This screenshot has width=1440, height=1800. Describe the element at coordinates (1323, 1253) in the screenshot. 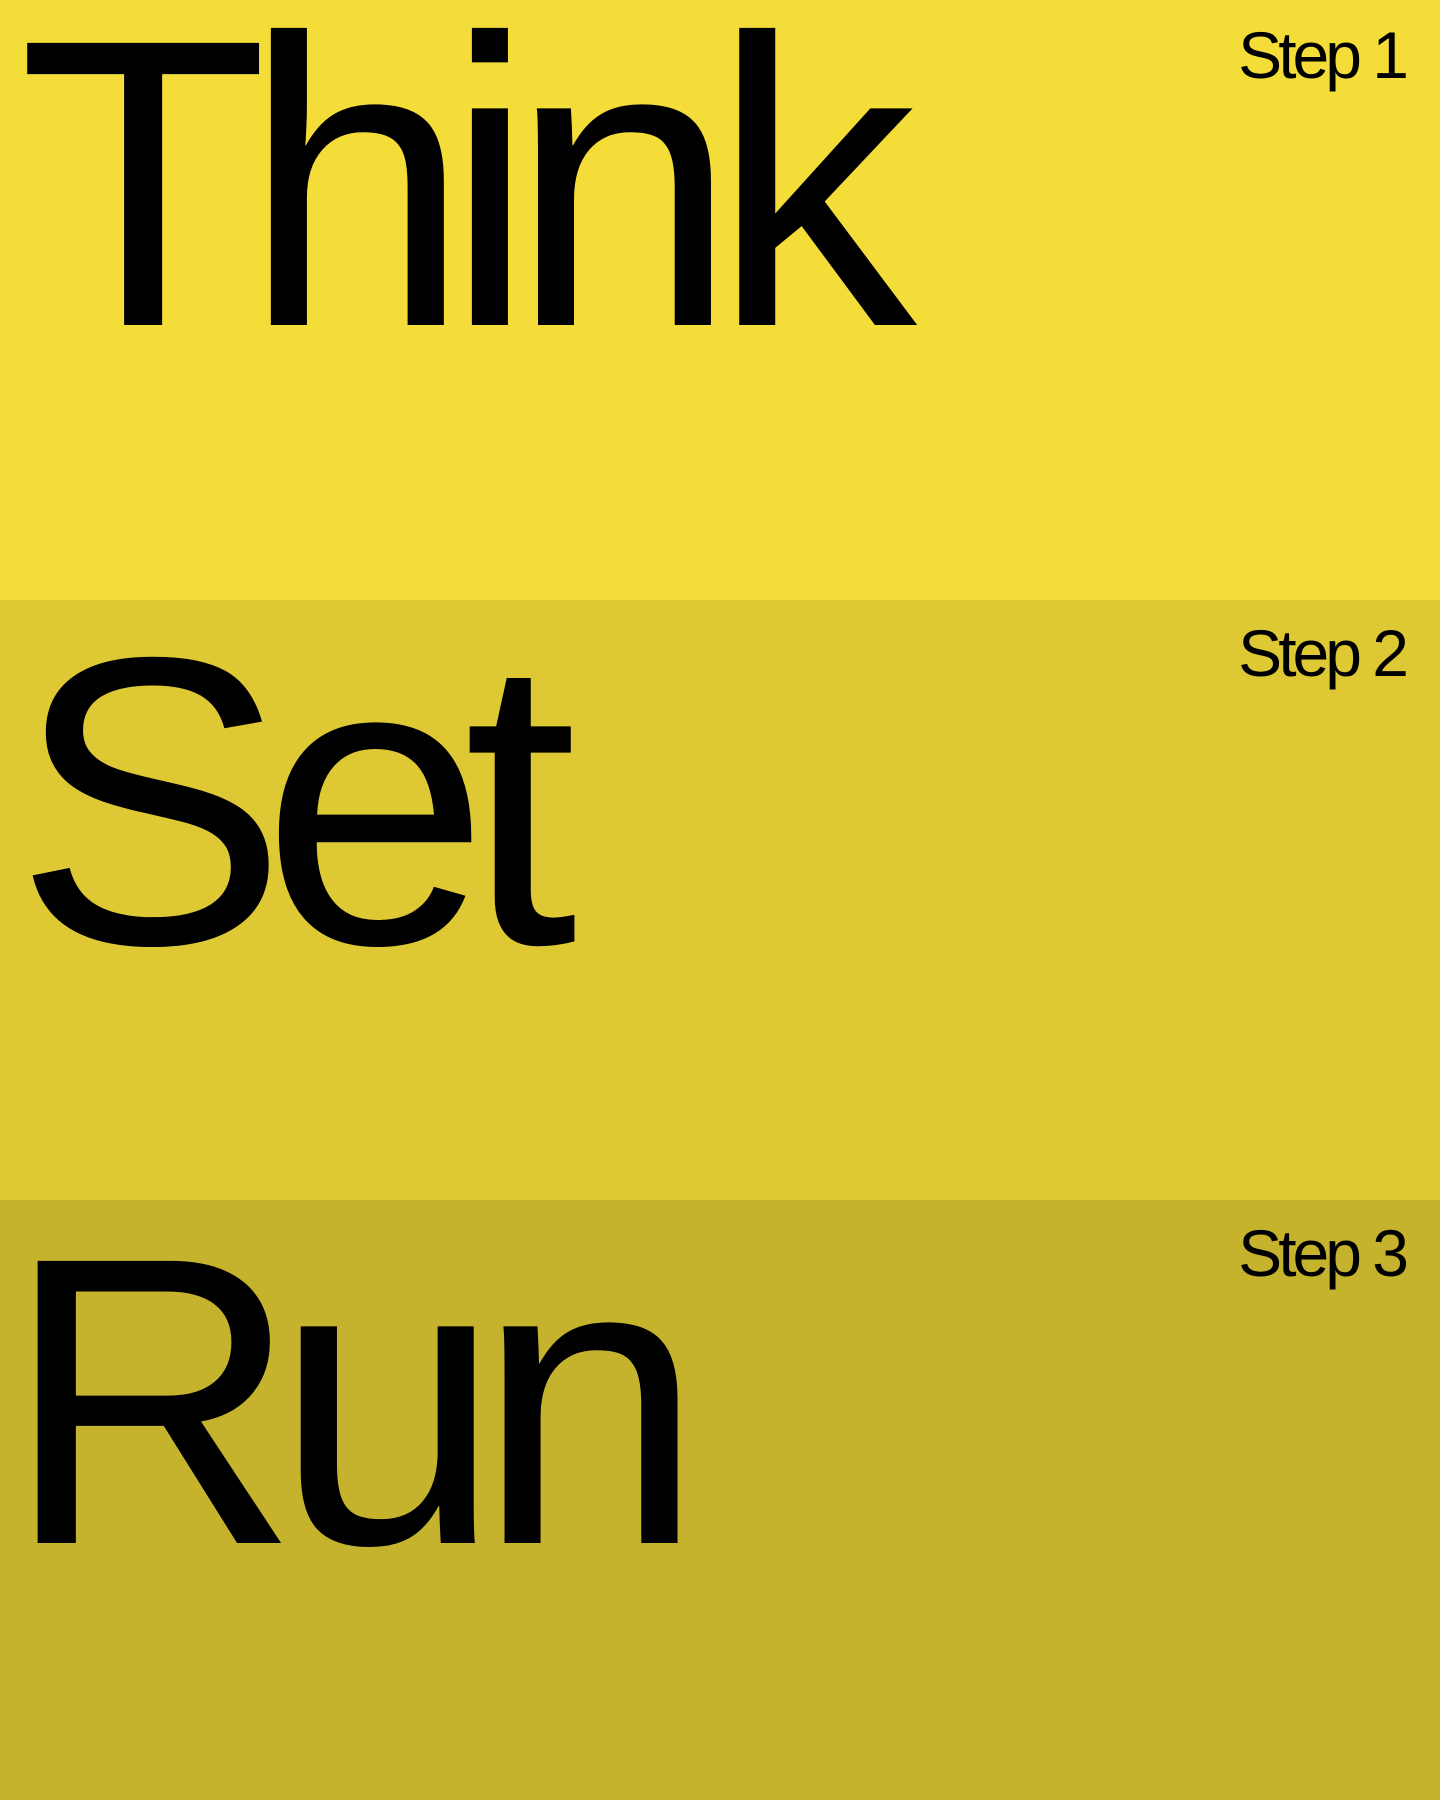

I see `step-label-3: Step 3` at that location.